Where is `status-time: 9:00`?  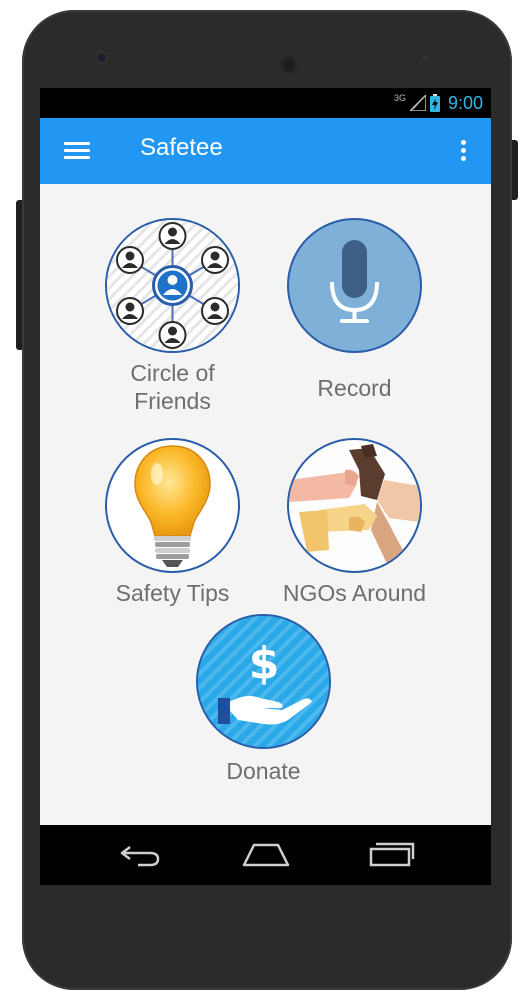 status-time: 9:00 is located at coordinates (465, 102).